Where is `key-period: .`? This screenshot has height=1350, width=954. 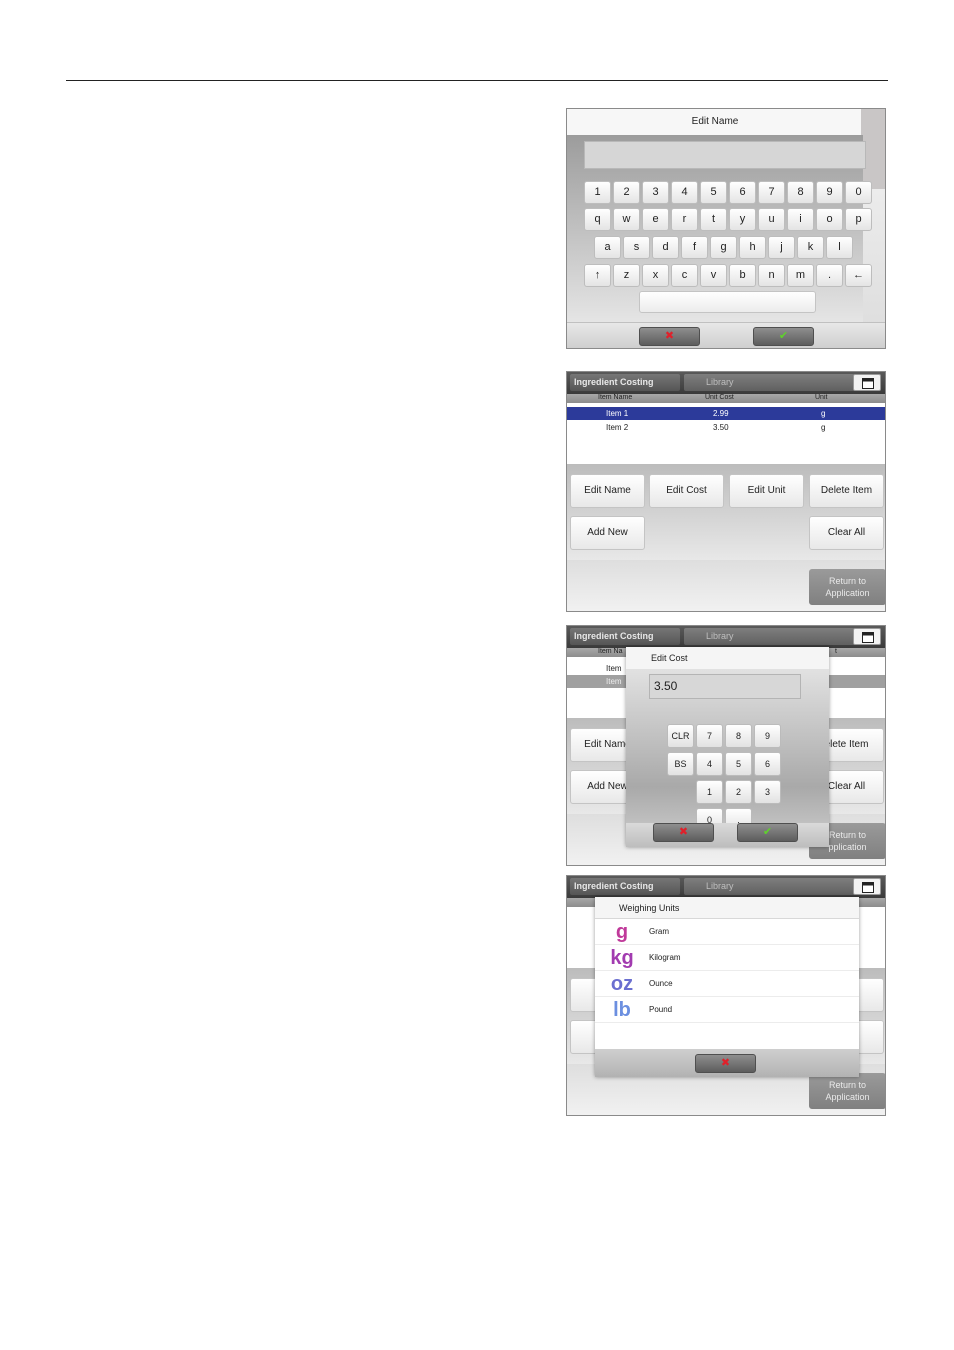 key-period: . is located at coordinates (829, 275).